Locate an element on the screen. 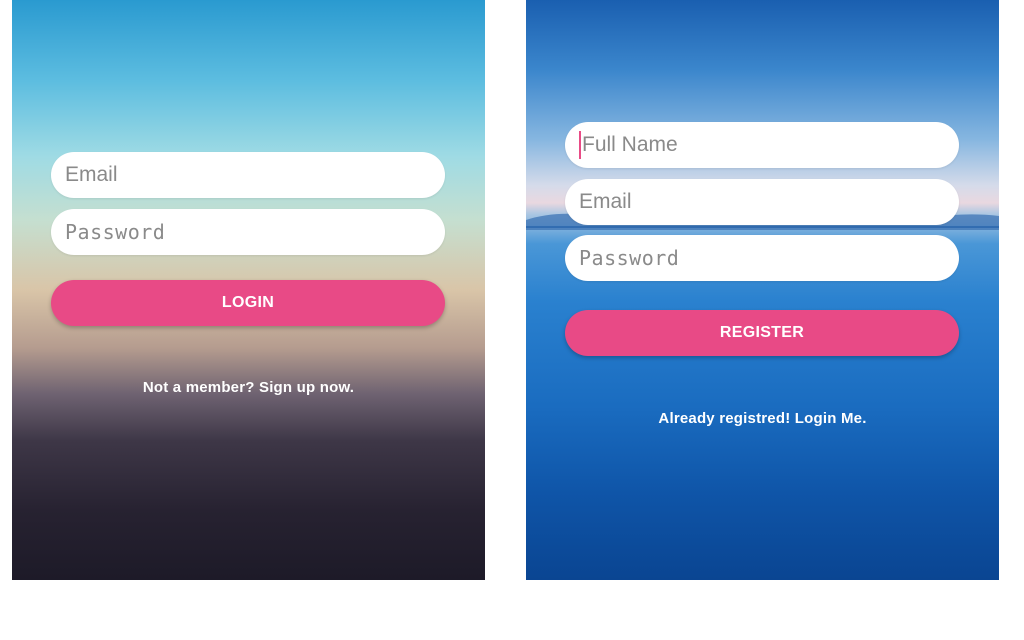 The image size is (1024, 640). horizon-line is located at coordinates (762, 227).